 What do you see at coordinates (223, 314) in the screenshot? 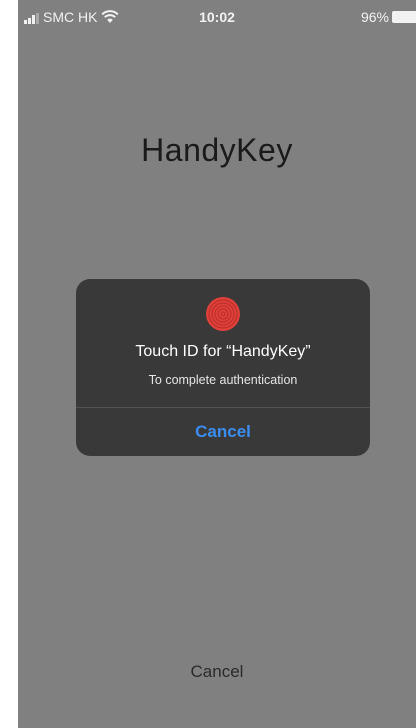
I see `fingerprint-icon` at bounding box center [223, 314].